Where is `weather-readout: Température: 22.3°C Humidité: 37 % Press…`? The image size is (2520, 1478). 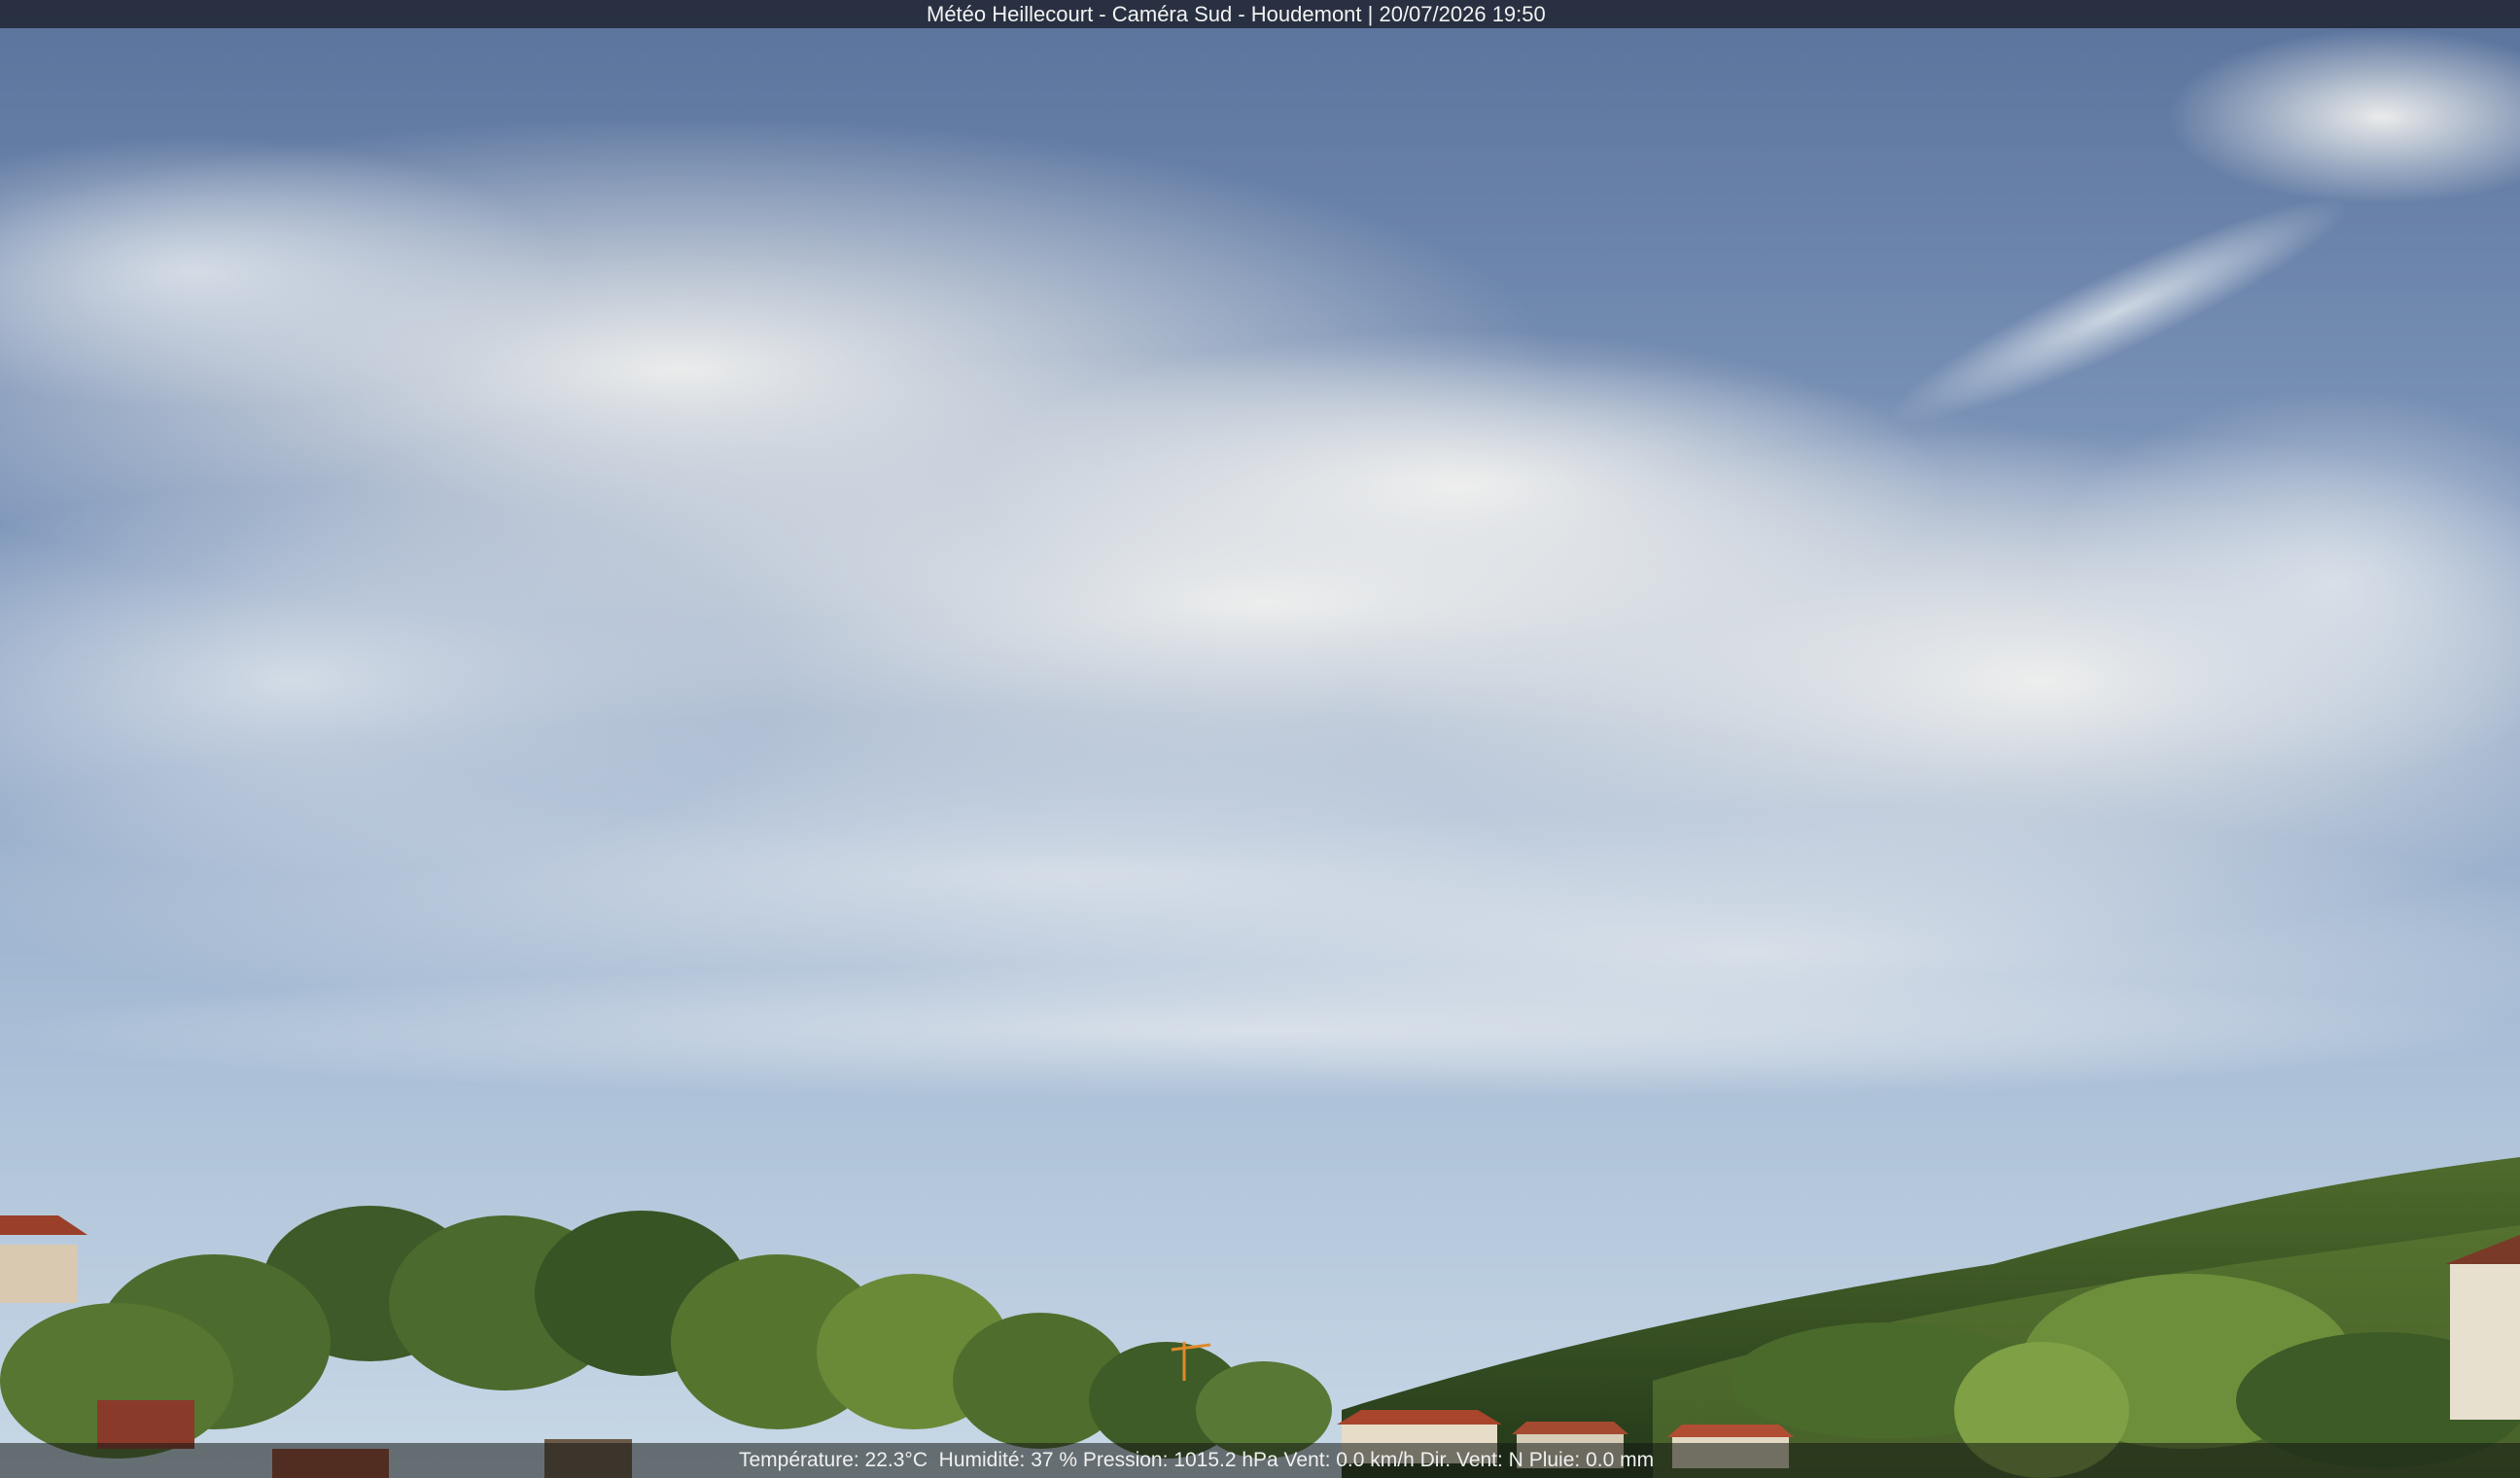 weather-readout: Température: 22.3°C Humidité: 37 % Press… is located at coordinates (1196, 1460).